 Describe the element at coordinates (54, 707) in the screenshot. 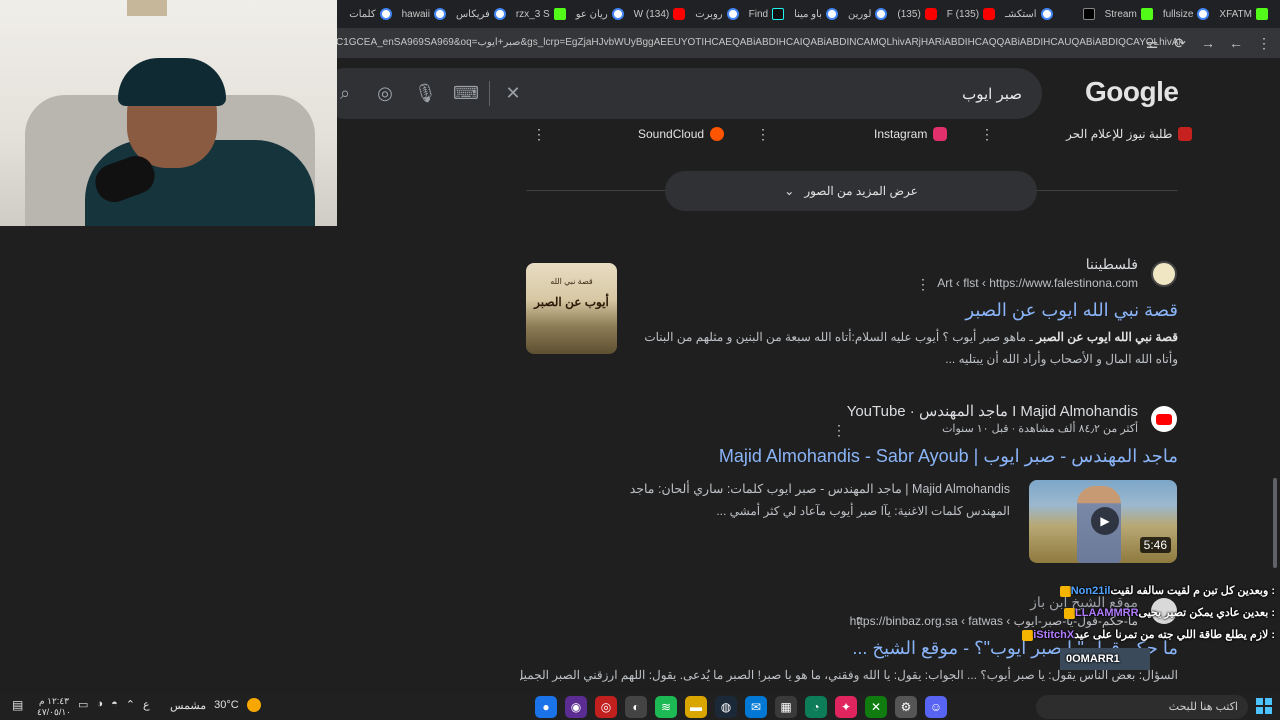

I see `clock: ١٢:٤٣ م ٤٧/٠٥/١٠` at that location.